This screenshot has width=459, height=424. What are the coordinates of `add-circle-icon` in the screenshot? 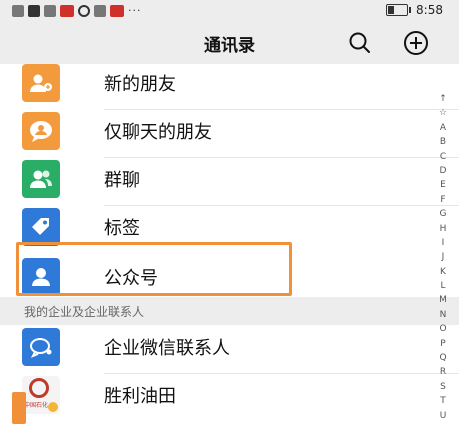 It's located at (416, 43).